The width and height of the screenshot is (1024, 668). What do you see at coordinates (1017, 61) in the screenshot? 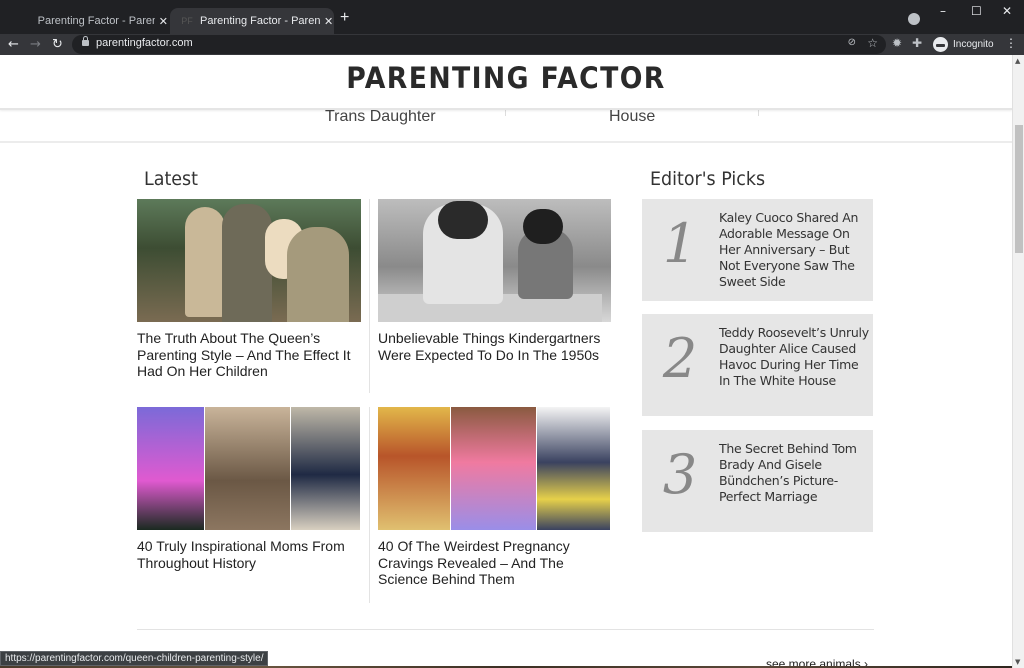
I see `scroll-up-icon: ▲` at bounding box center [1017, 61].